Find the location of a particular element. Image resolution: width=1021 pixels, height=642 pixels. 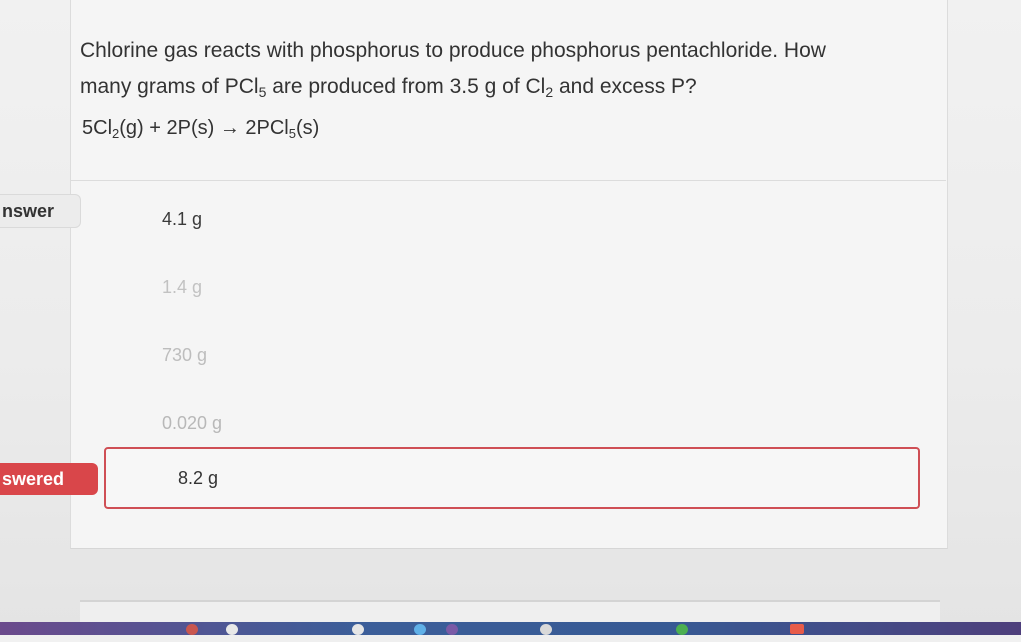

correct-answer-tab: nswer is located at coordinates (40, 211).